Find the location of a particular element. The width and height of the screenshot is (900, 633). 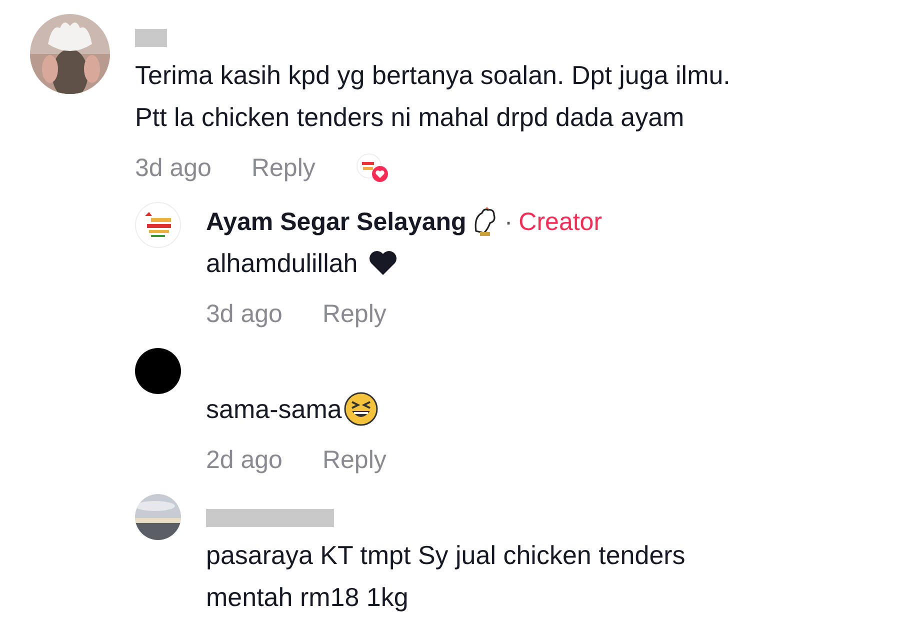

timestamp: 2d ago is located at coordinates (244, 460).